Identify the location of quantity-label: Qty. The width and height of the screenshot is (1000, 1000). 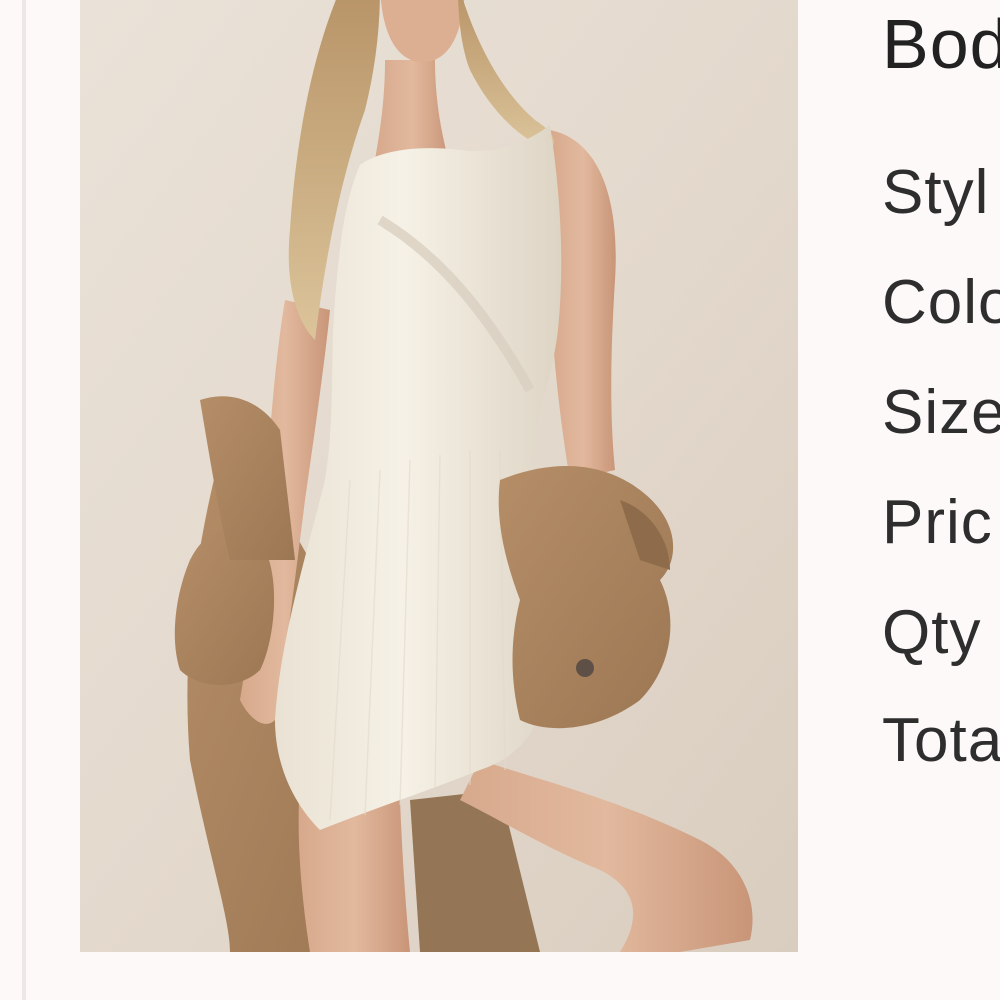
(932, 632).